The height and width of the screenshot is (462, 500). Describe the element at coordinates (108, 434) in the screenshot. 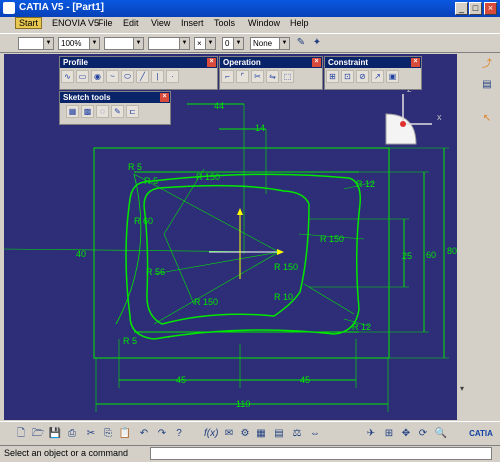

I see `copy-icon: ⎘` at that location.